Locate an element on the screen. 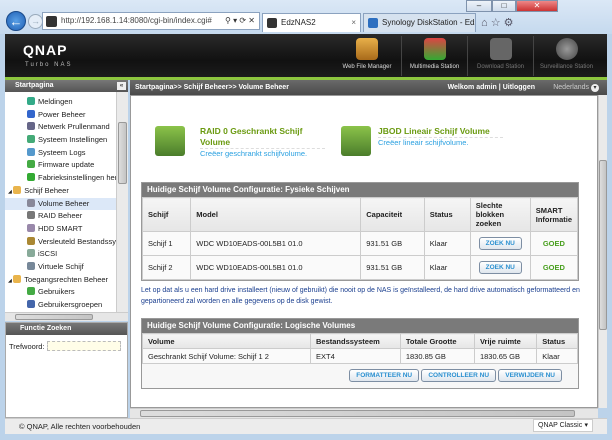 This screenshot has height=440, width=612. sidebar-item-label: Volume Beheer is located at coordinates (64, 203).